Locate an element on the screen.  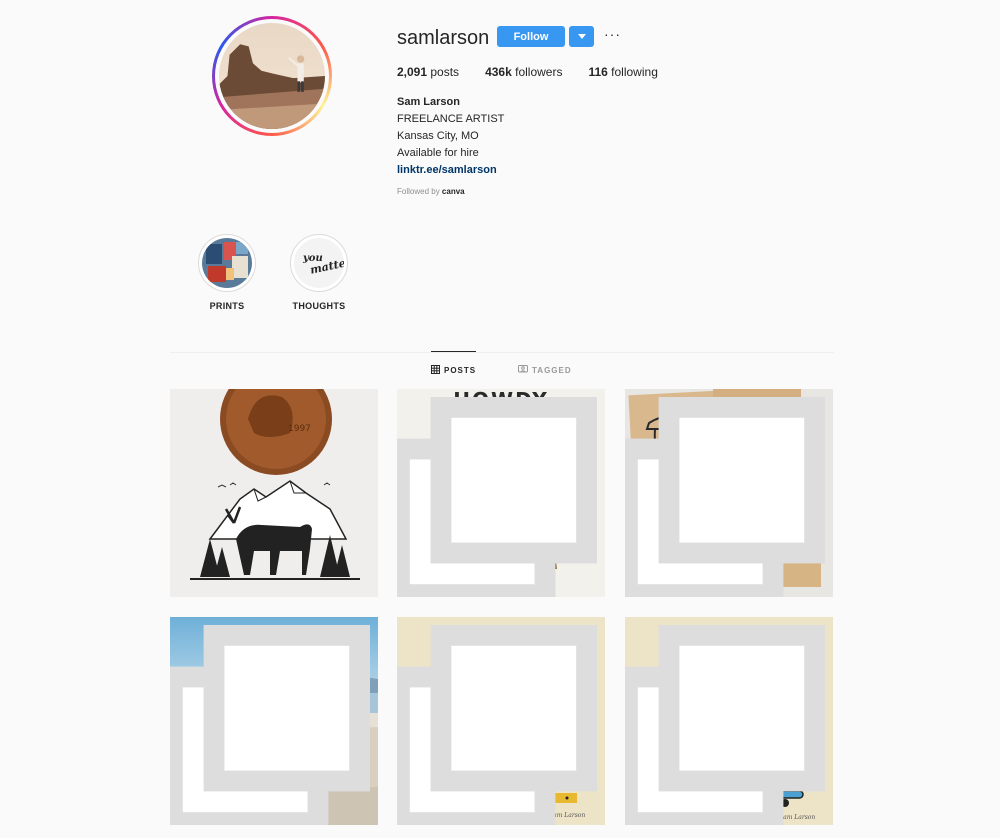
tab-label: POSTS is located at coordinates (460, 370).